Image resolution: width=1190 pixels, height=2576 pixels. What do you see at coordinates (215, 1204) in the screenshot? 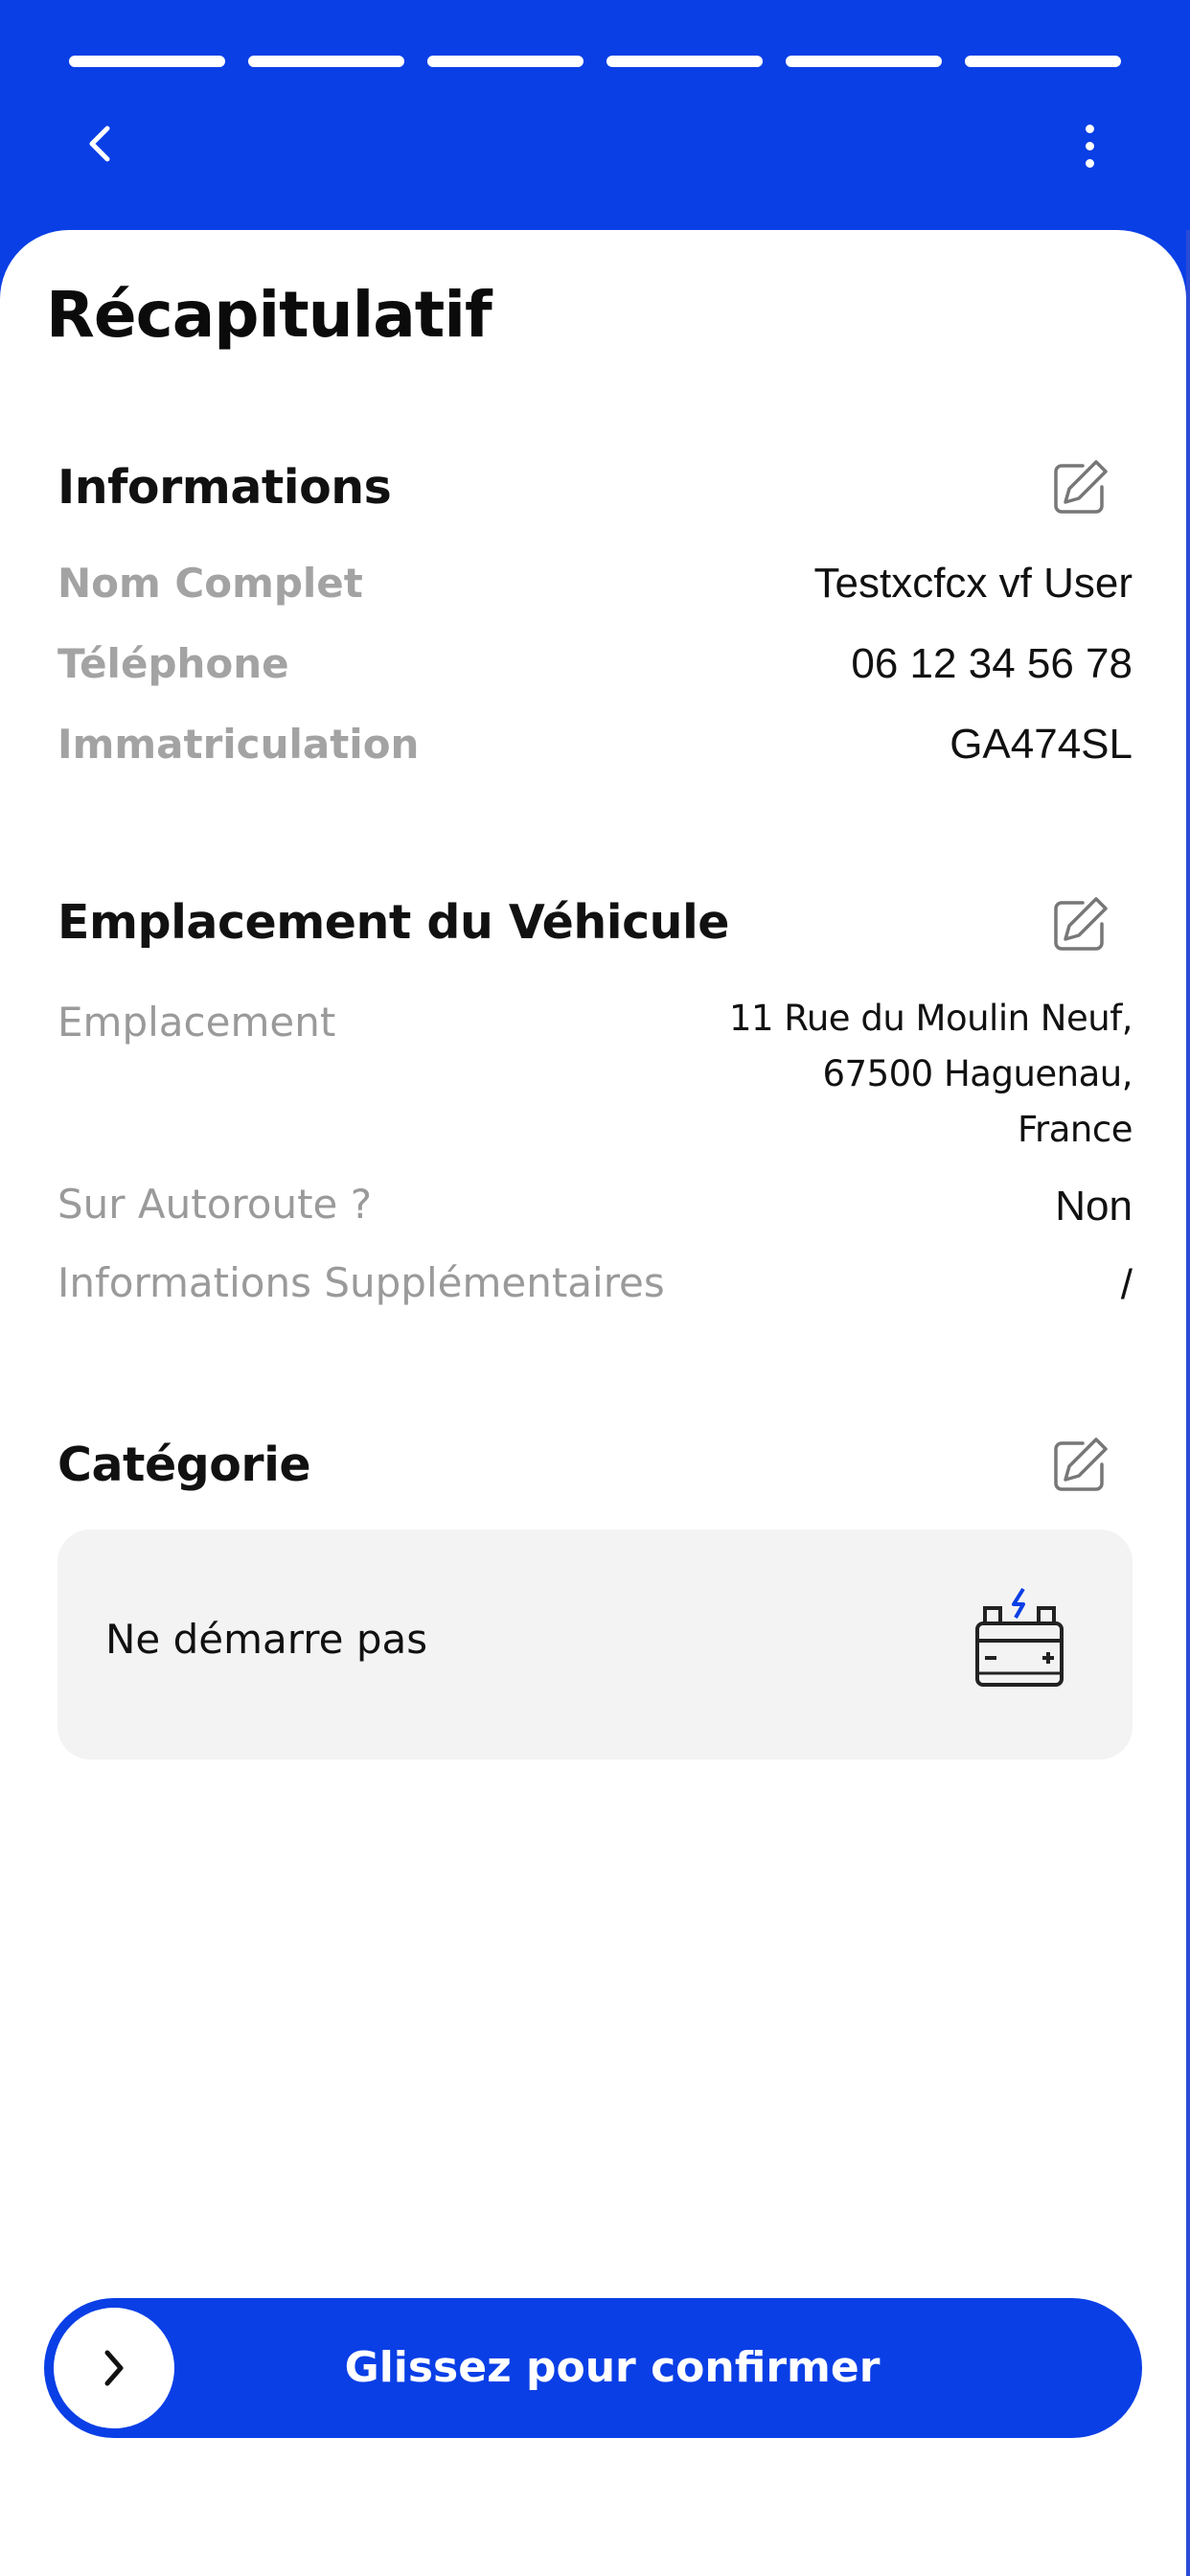
I see `highway-label: Sur Autoroute ?` at bounding box center [215, 1204].